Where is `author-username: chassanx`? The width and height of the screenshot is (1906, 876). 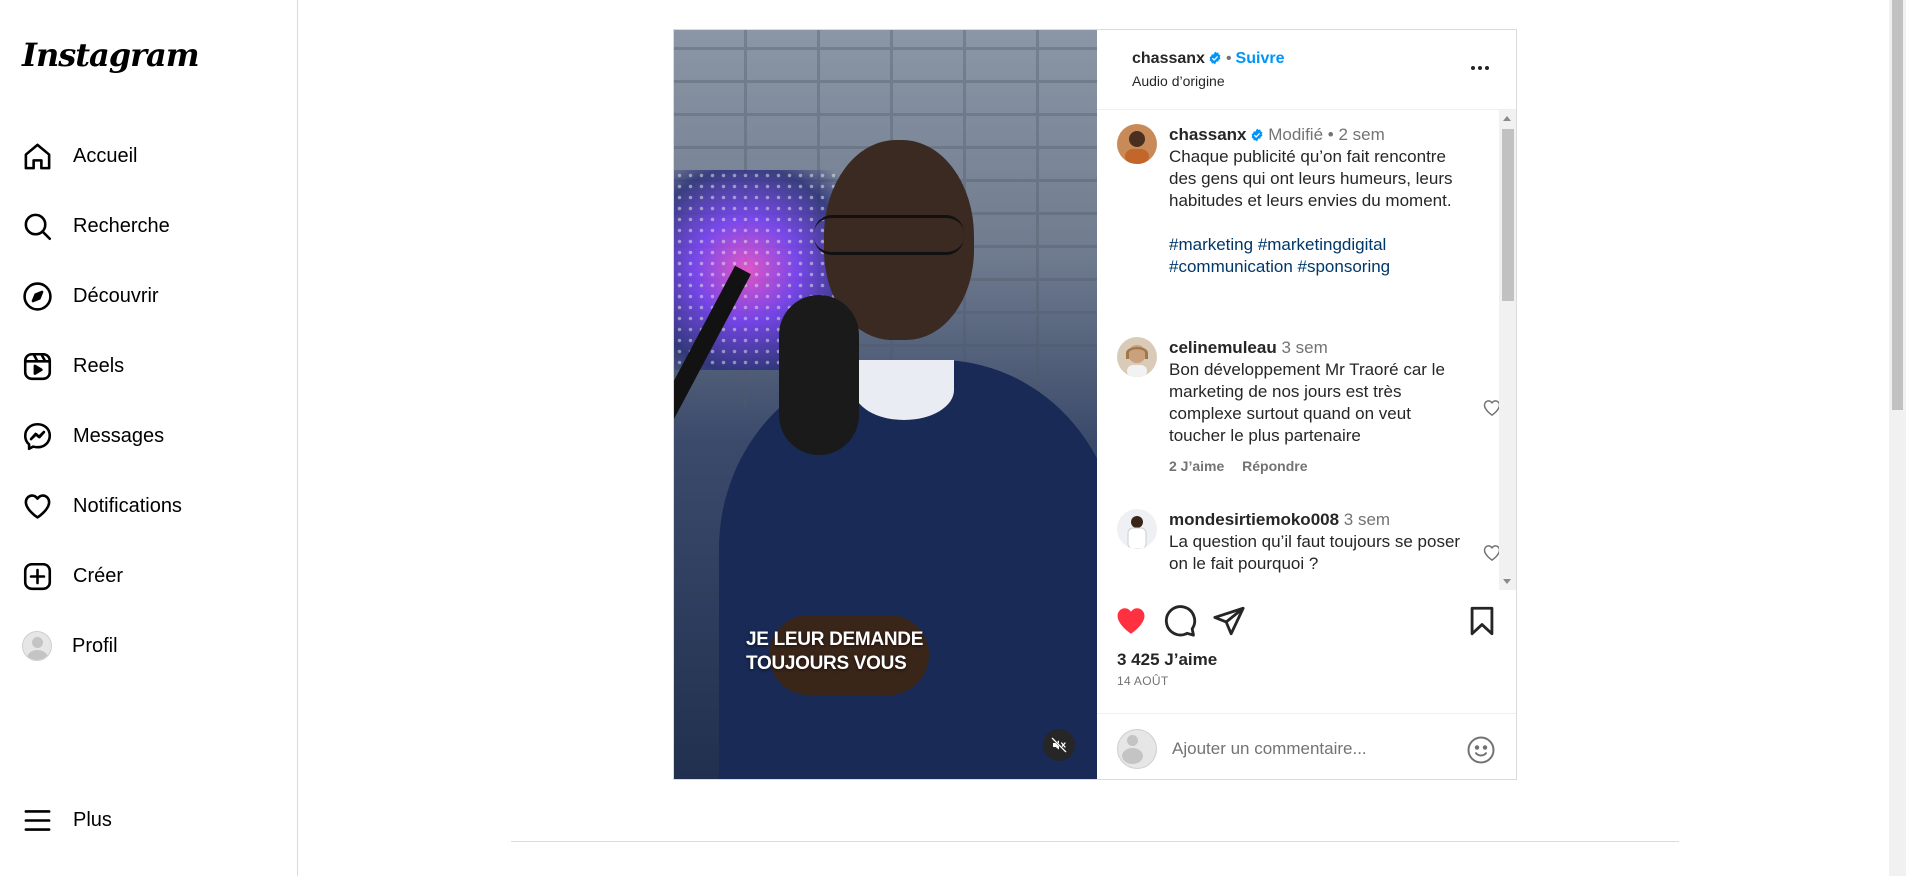 author-username: chassanx is located at coordinates (1168, 58).